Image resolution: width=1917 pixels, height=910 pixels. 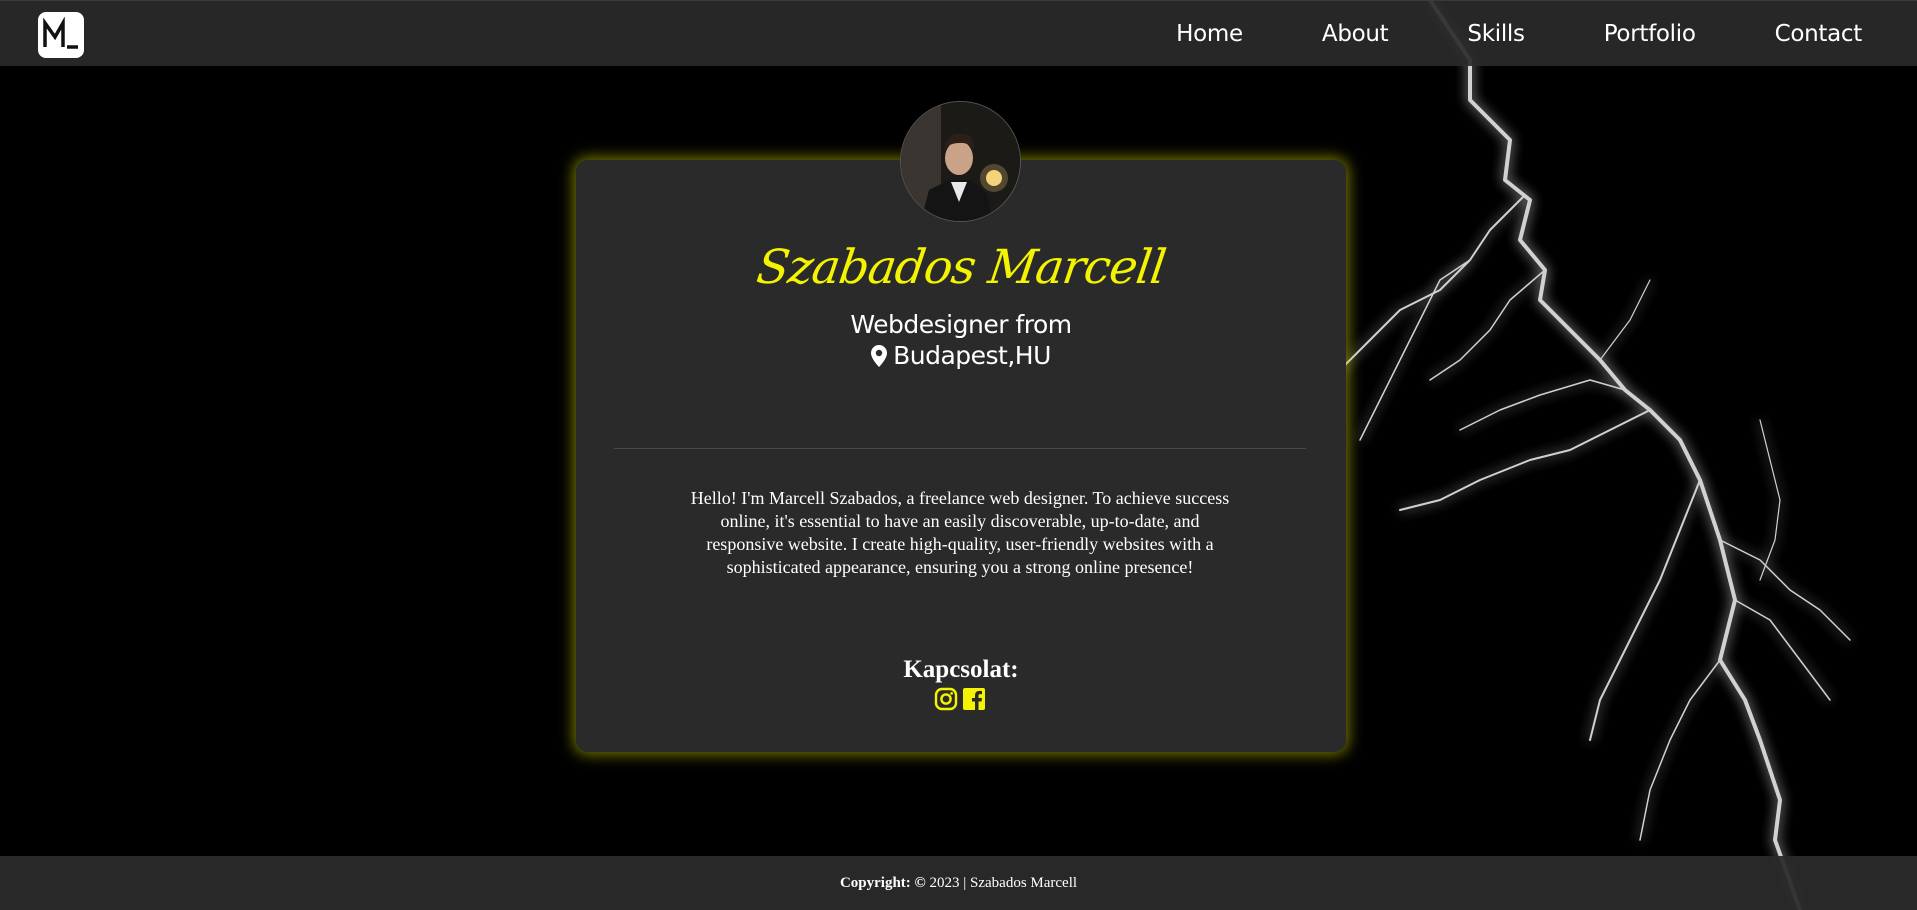 I want to click on avatar-photo, so click(x=960, y=161).